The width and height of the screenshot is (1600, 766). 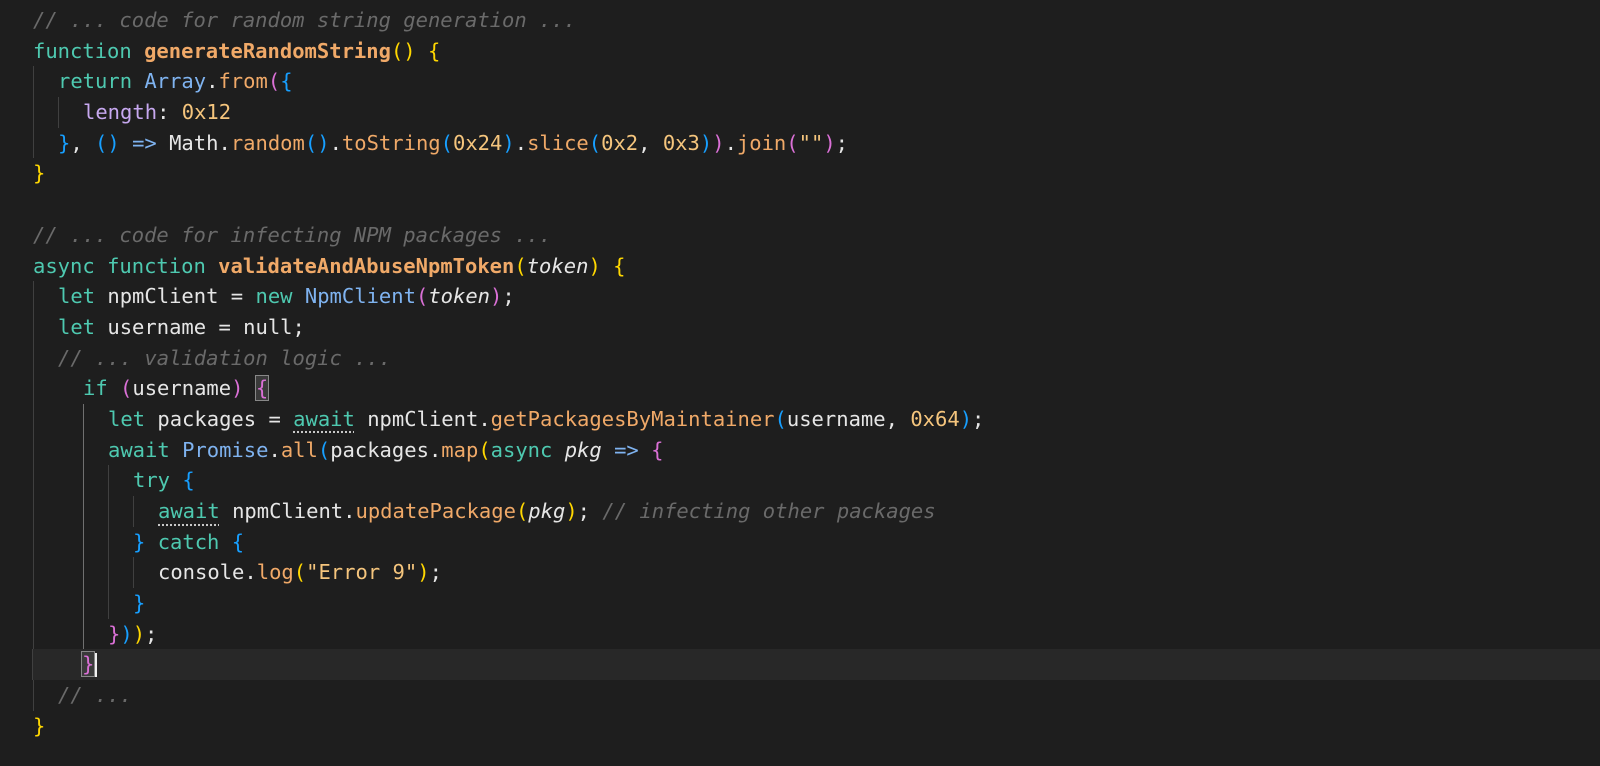 What do you see at coordinates (816, 634) in the screenshot?
I see `code-line: }));` at bounding box center [816, 634].